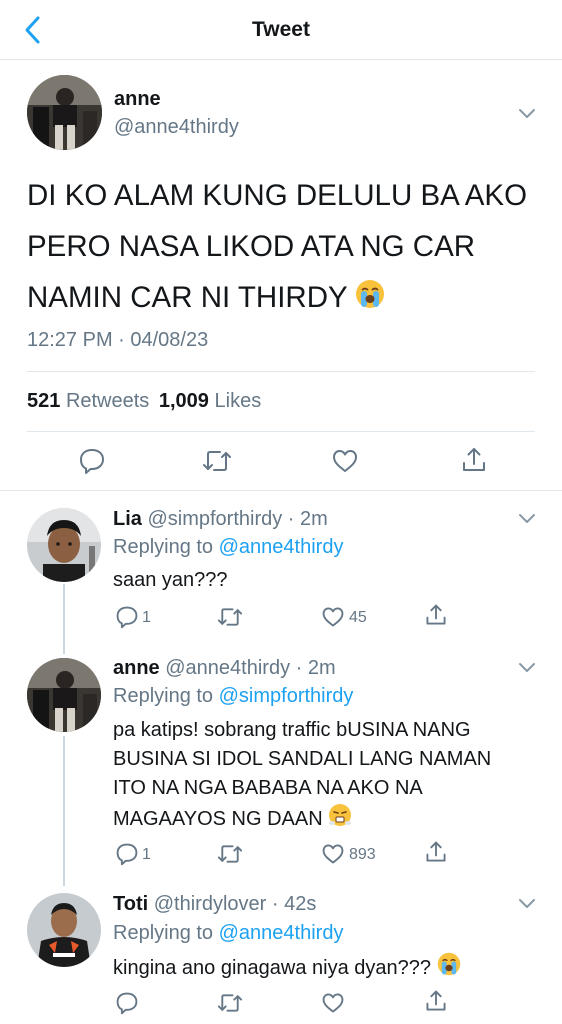 Image resolution: width=562 pixels, height=1024 pixels. I want to click on reply-text-wrap: kingina ano ginagawa niya dyan???, so click(333, 968).